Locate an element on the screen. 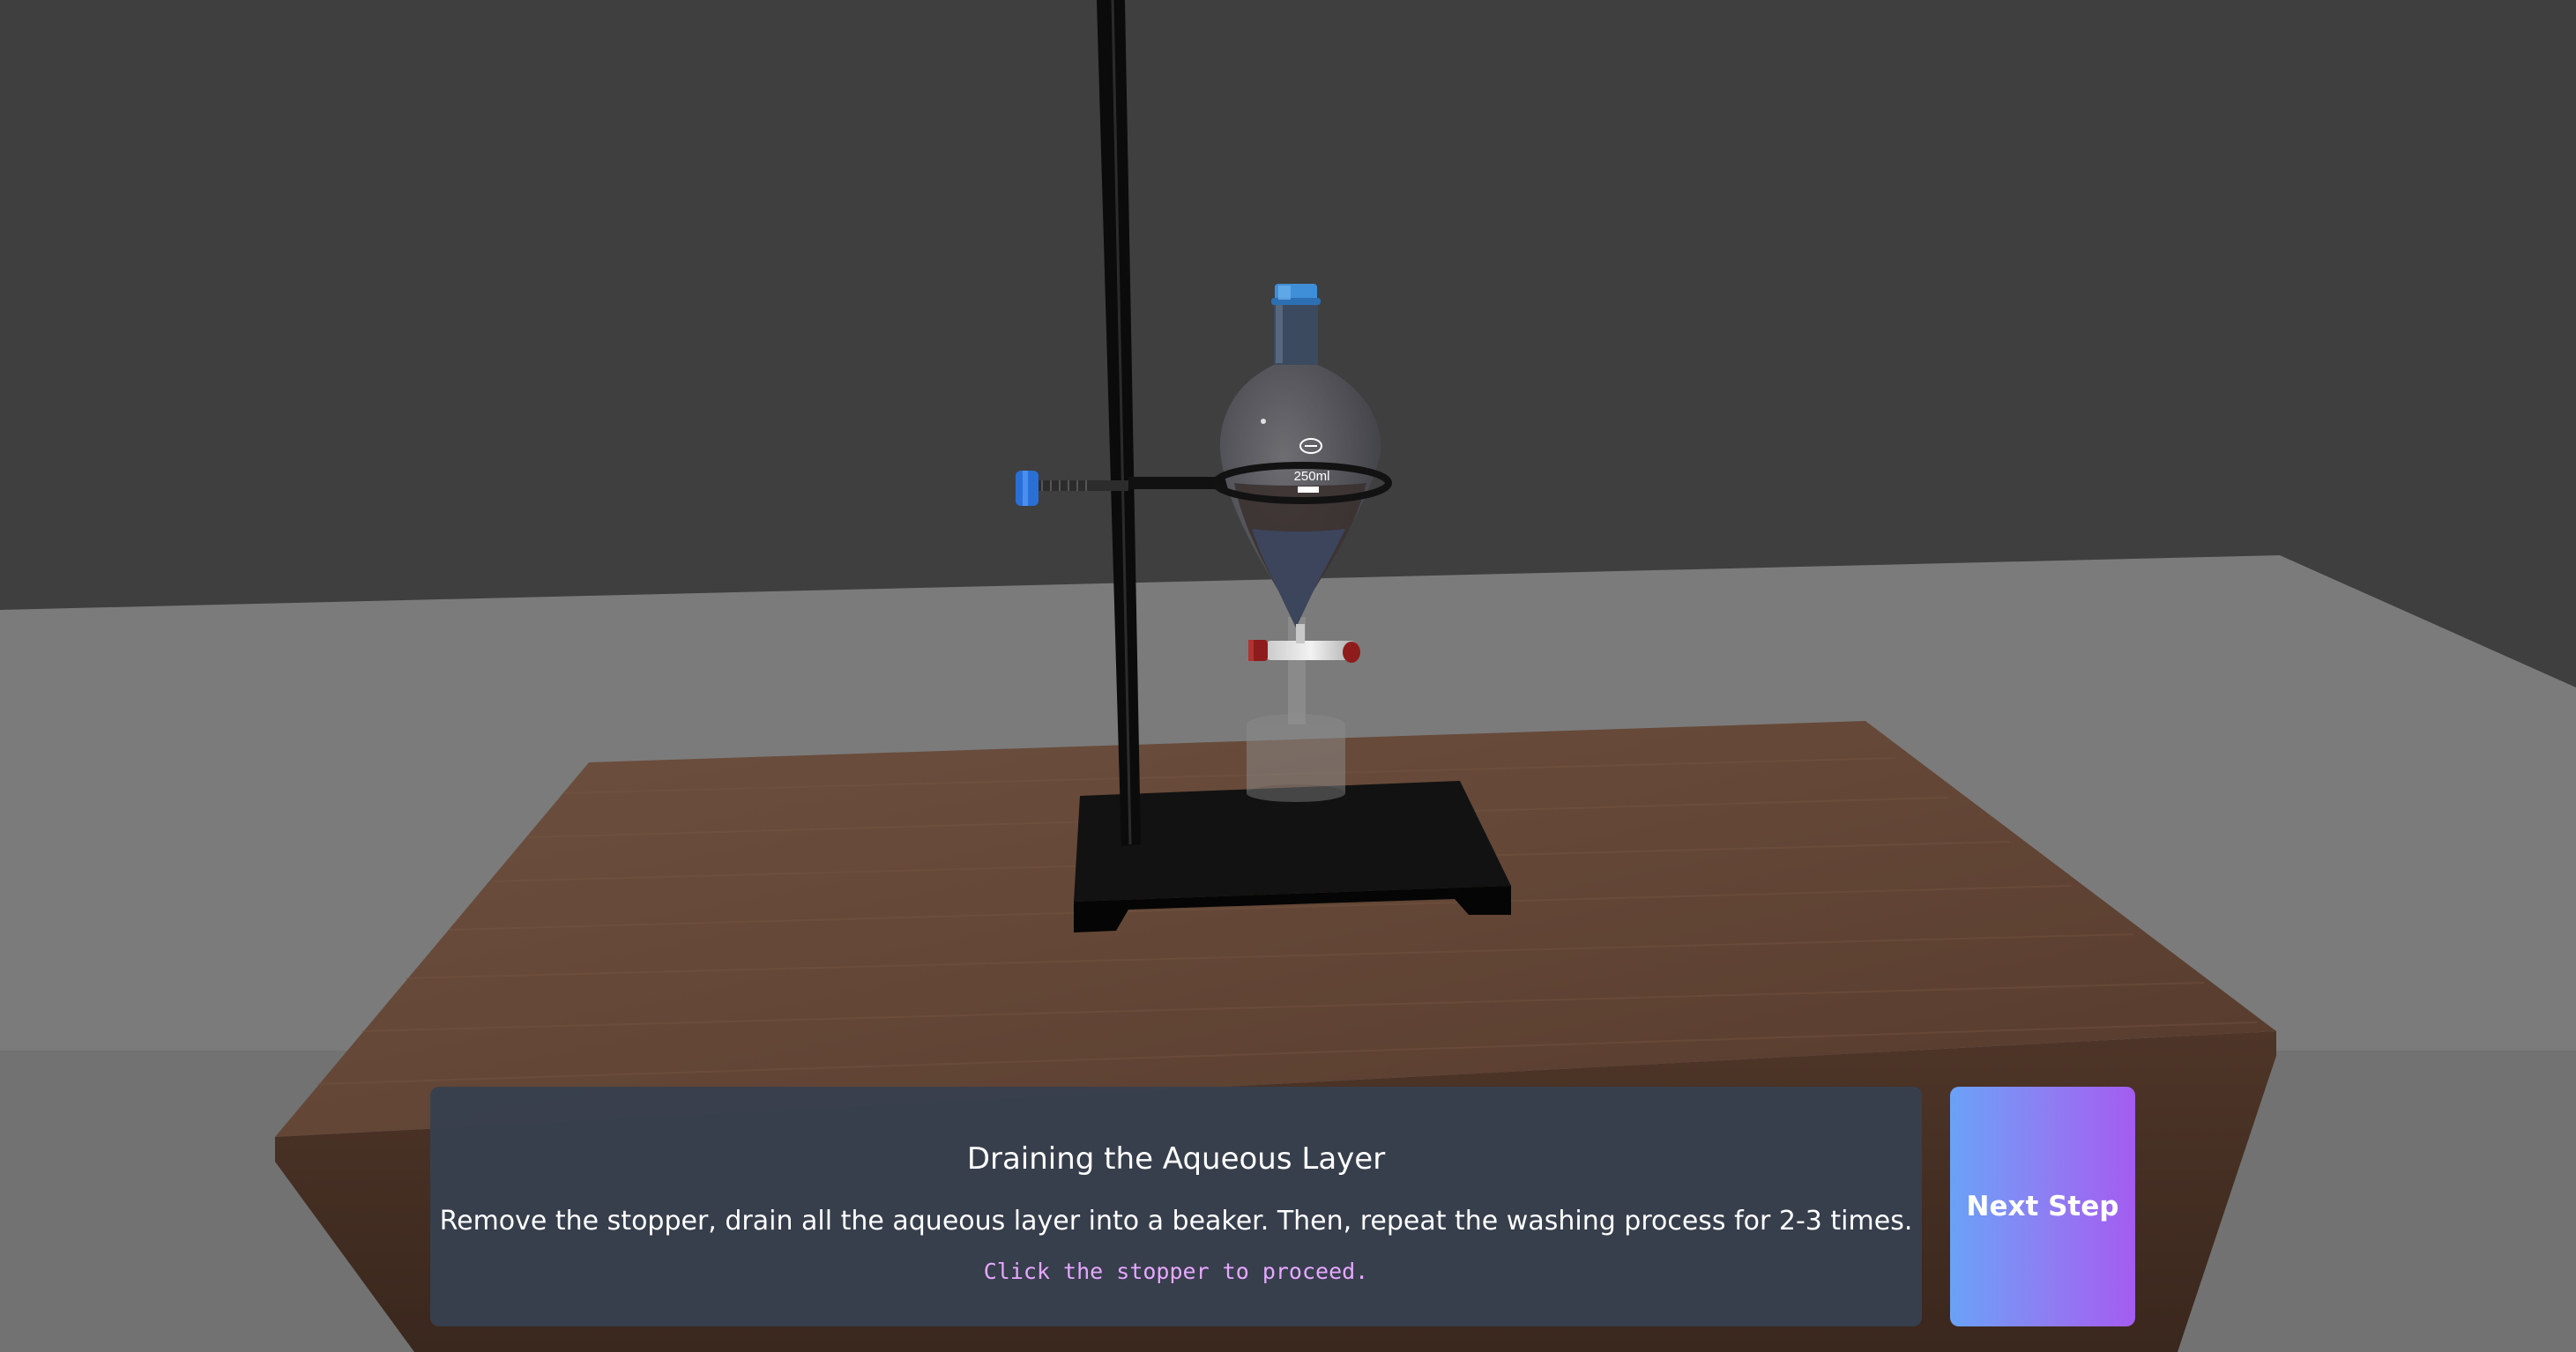  next-step-button: Next Step is located at coordinates (2043, 1206).